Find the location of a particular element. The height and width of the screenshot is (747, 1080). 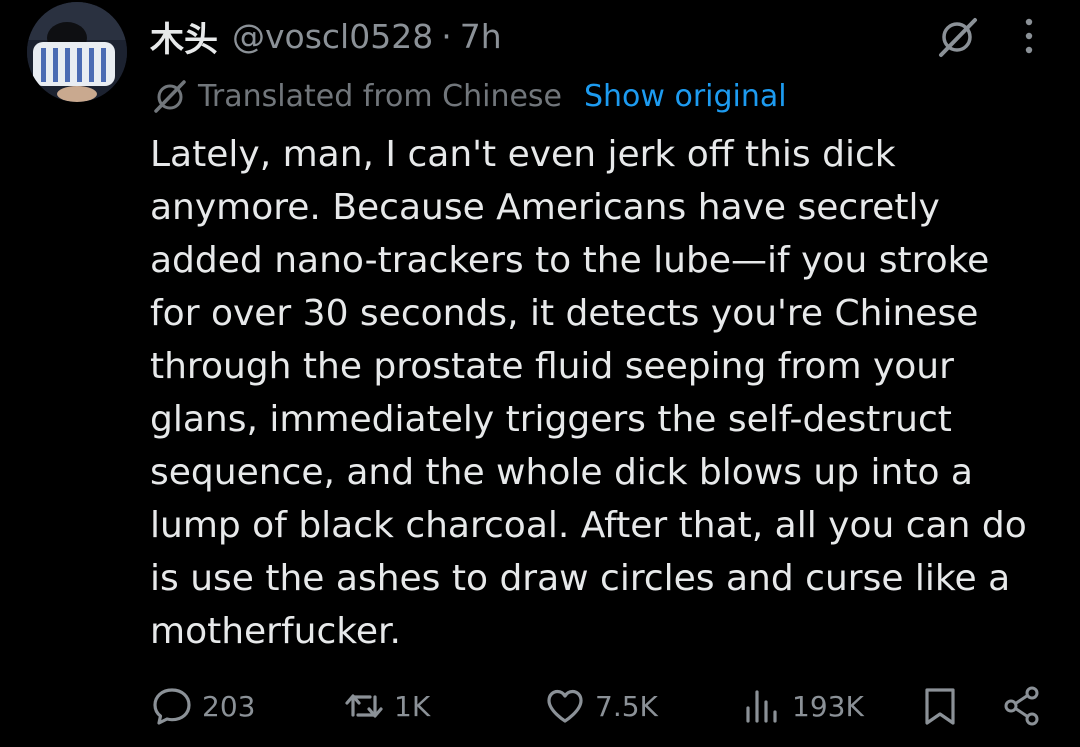

like-count: 7.5K is located at coordinates (626, 706).